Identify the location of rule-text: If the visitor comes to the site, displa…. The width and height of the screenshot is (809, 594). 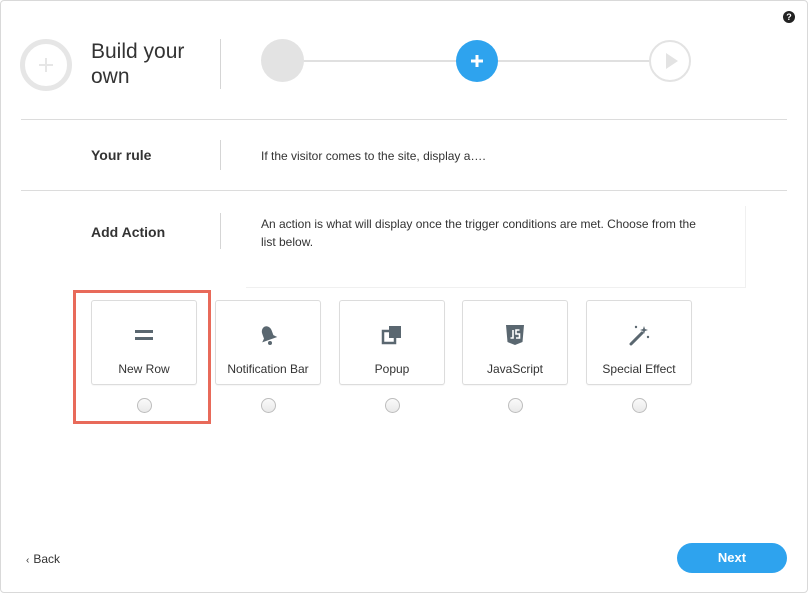
(373, 156).